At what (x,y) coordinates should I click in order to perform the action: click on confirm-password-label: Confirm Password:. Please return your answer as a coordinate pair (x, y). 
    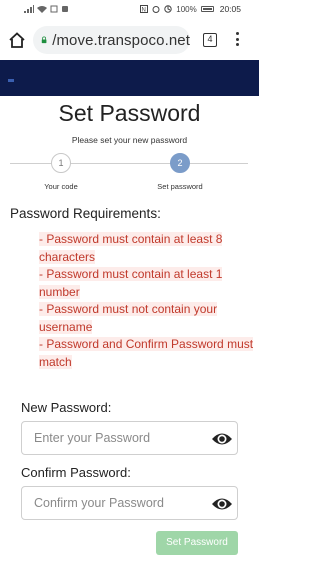
    Looking at the image, I should click on (76, 472).